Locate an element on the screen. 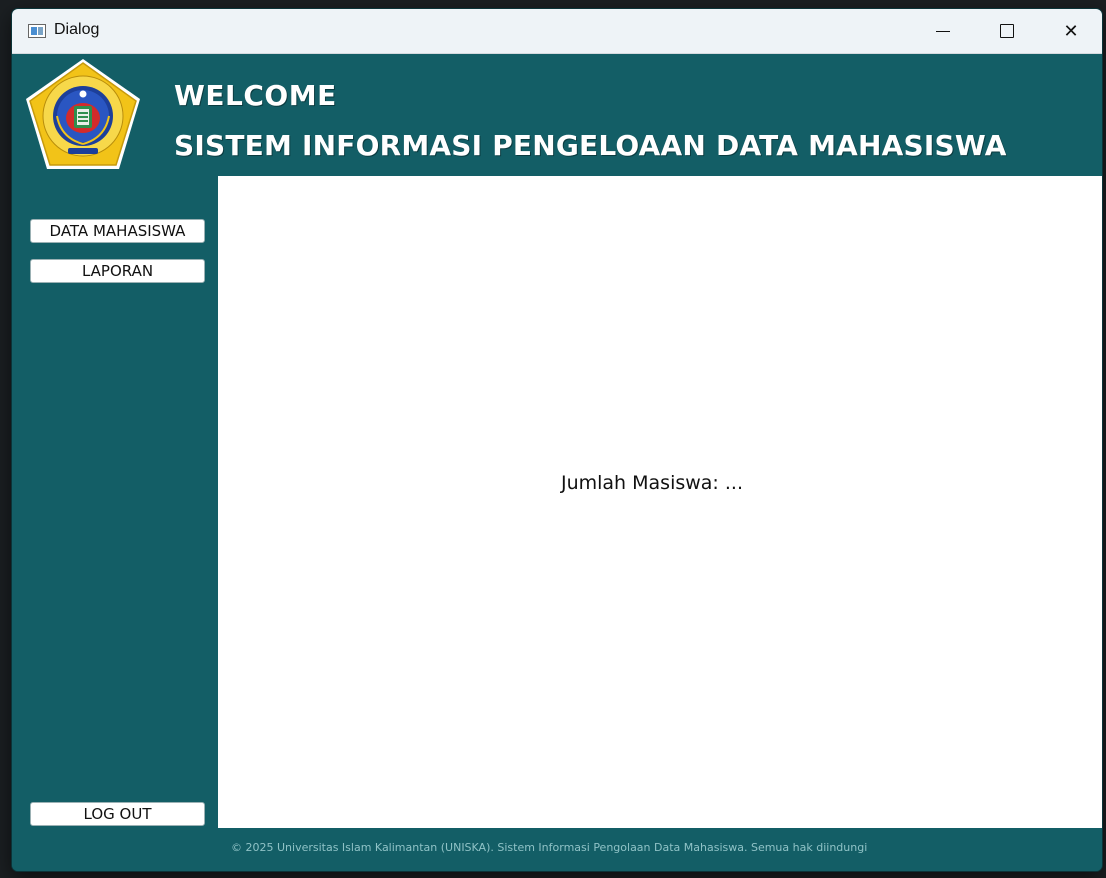 This screenshot has height=878, width=1106. maximize-icon is located at coordinates (1007, 31).